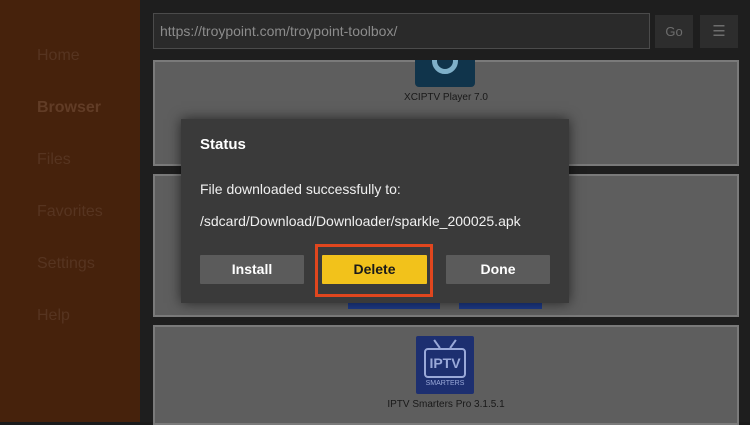  I want to click on done-button: Done, so click(498, 269).